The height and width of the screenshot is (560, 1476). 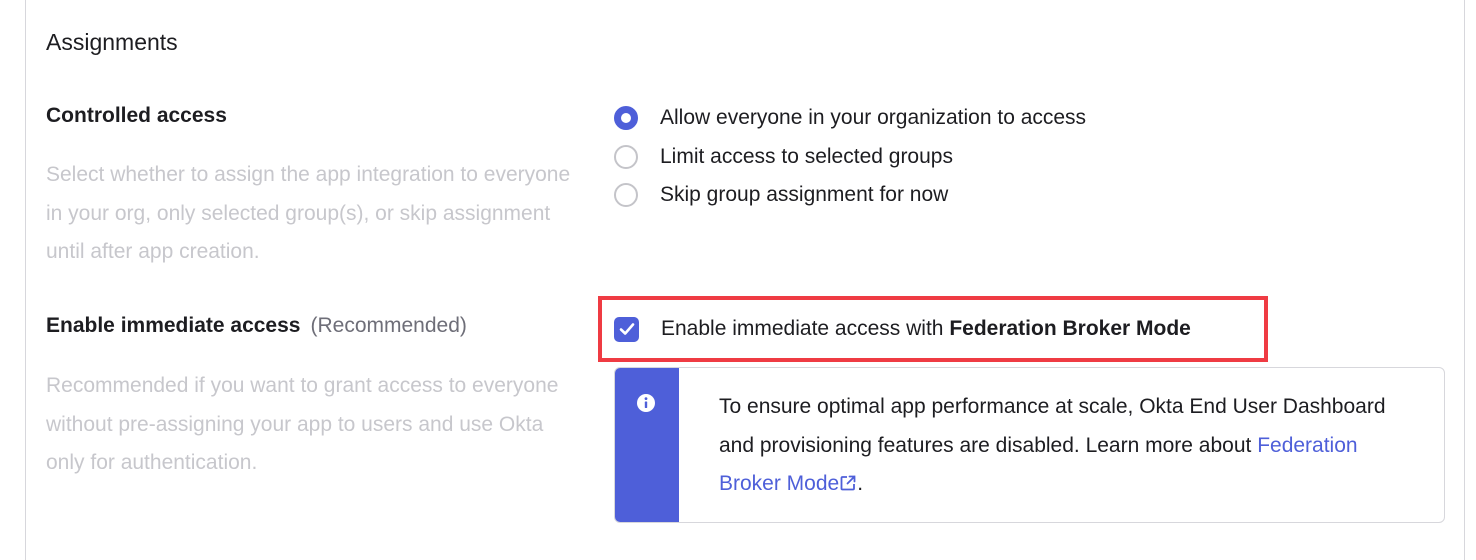 I want to click on section-title: Assignments, so click(x=112, y=42).